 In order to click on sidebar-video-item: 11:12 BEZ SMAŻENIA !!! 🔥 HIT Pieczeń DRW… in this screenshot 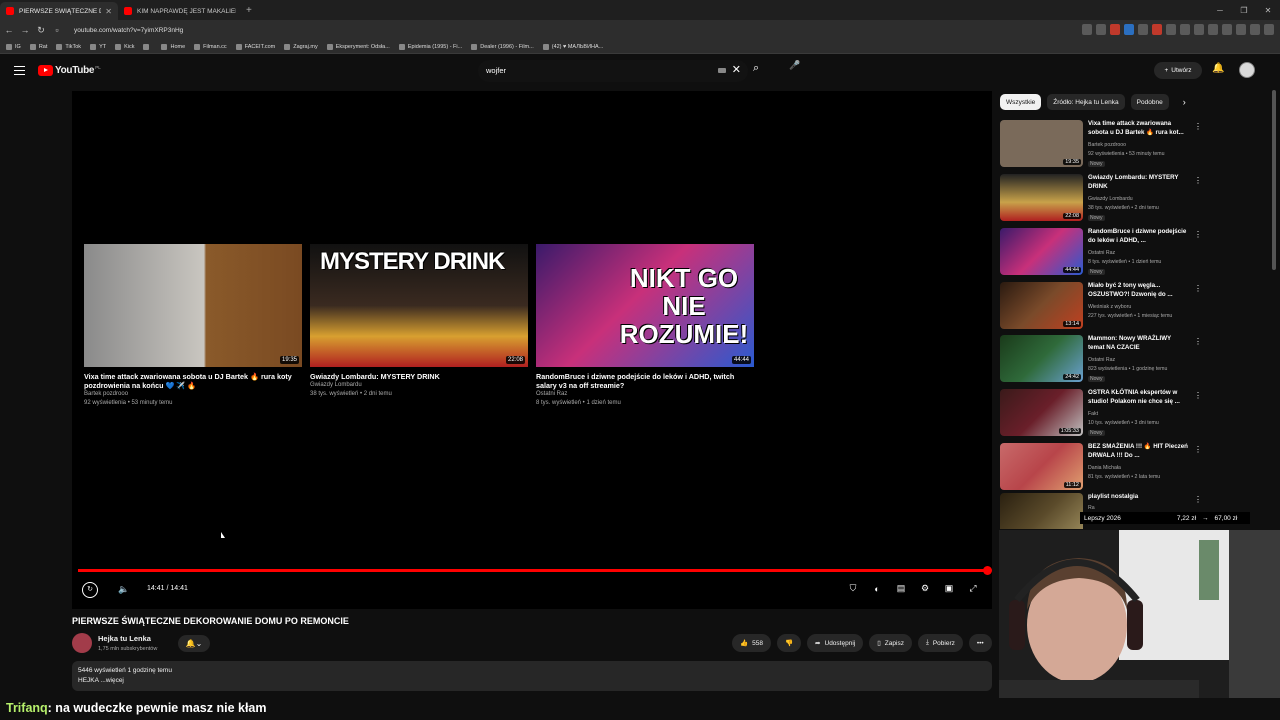, I will do `click(1101, 468)`.